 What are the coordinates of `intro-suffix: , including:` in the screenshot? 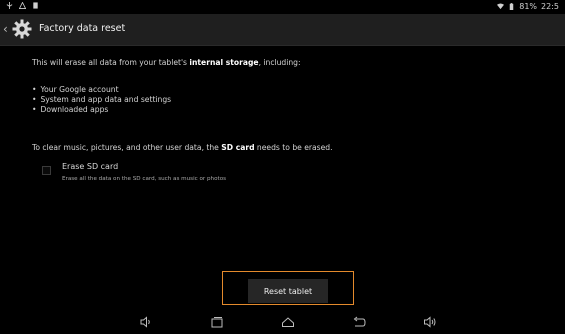 It's located at (279, 62).